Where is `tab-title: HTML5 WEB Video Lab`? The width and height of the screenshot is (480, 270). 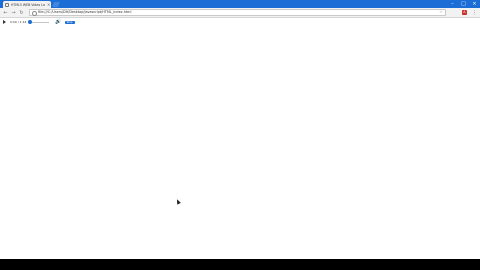 tab-title: HTML5 WEB Video Lab is located at coordinates (28, 4).